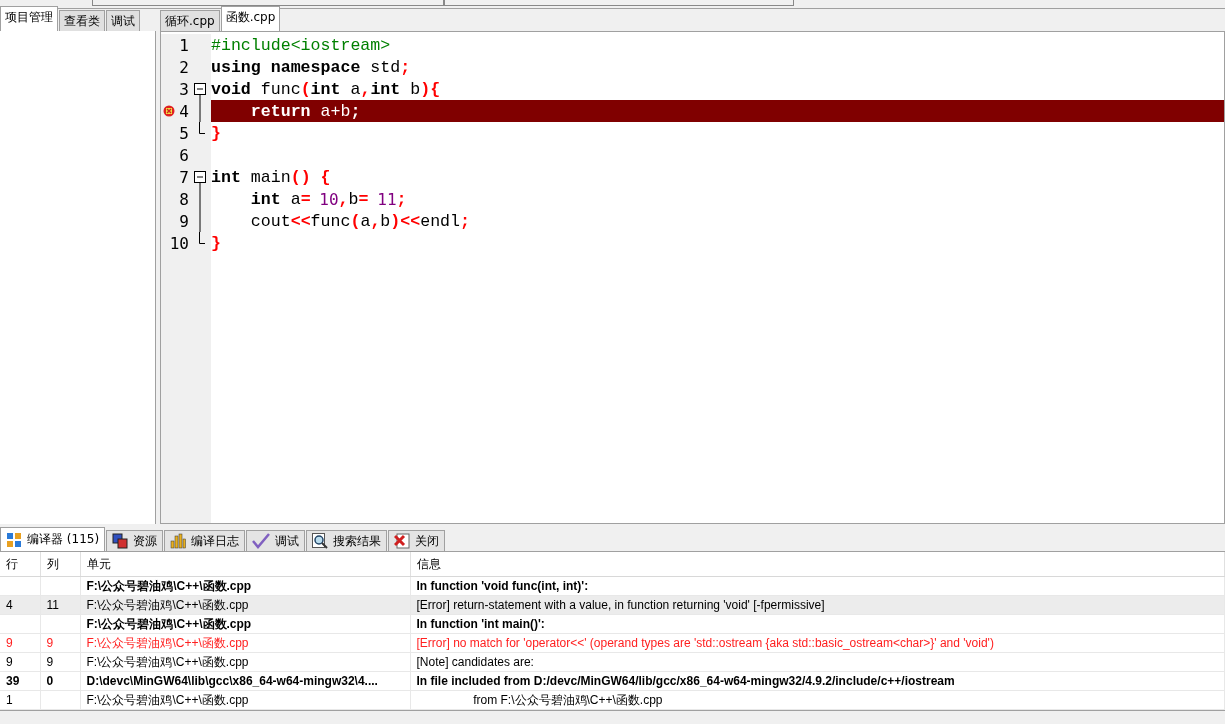 This screenshot has height=724, width=1225. I want to click on output-tab: 编译日志, so click(205, 540).